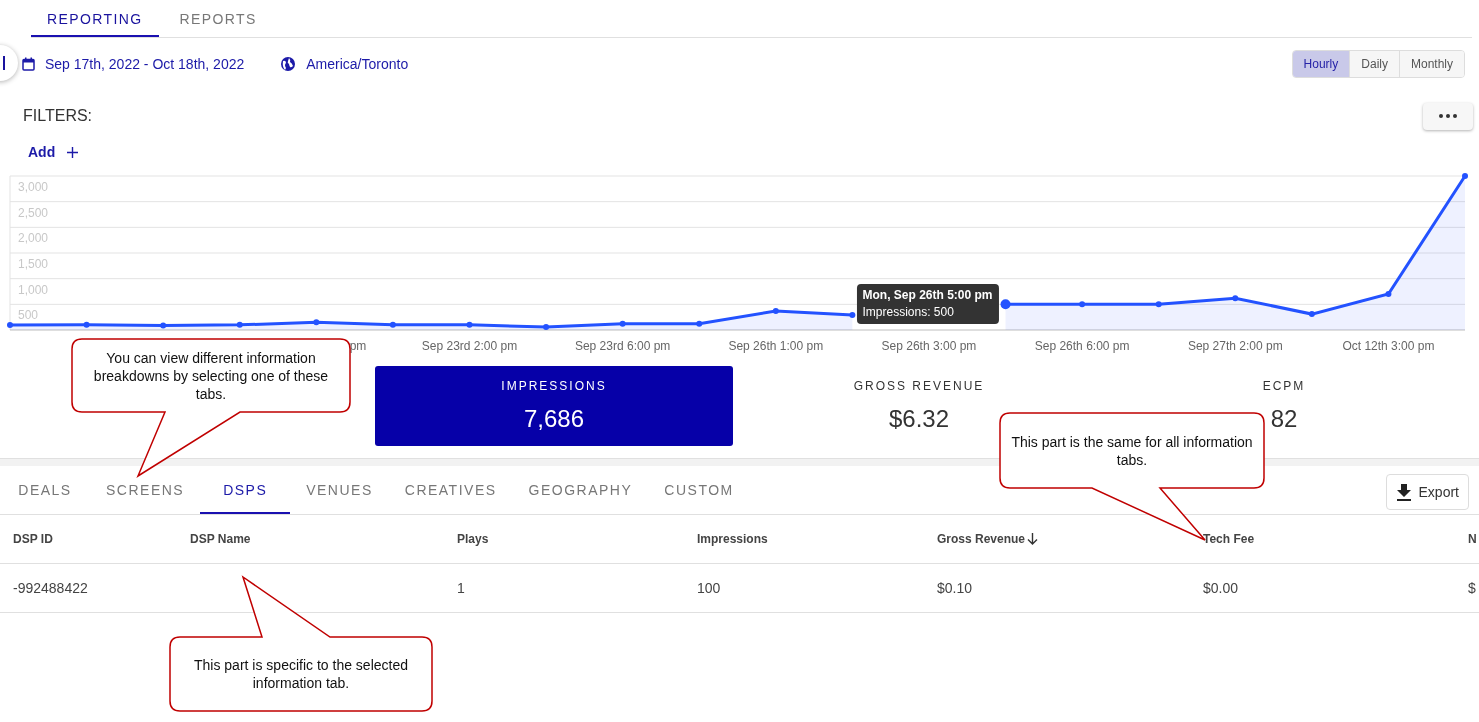  I want to click on x-axis-label: Sep 26th 3:00 pm, so click(929, 346).